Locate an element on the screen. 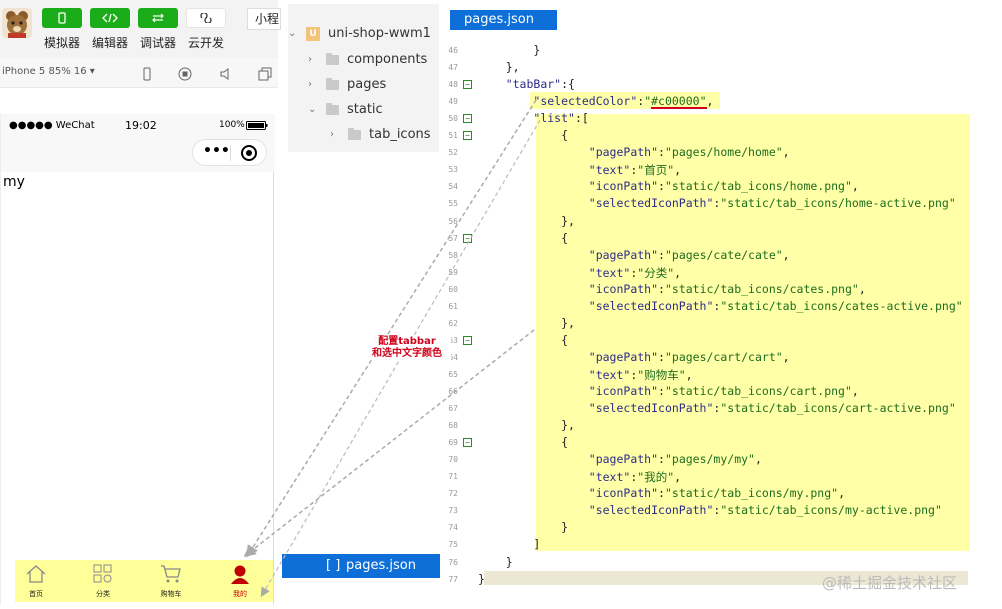  annotation-line-1: 配置tabbar is located at coordinates (407, 341).